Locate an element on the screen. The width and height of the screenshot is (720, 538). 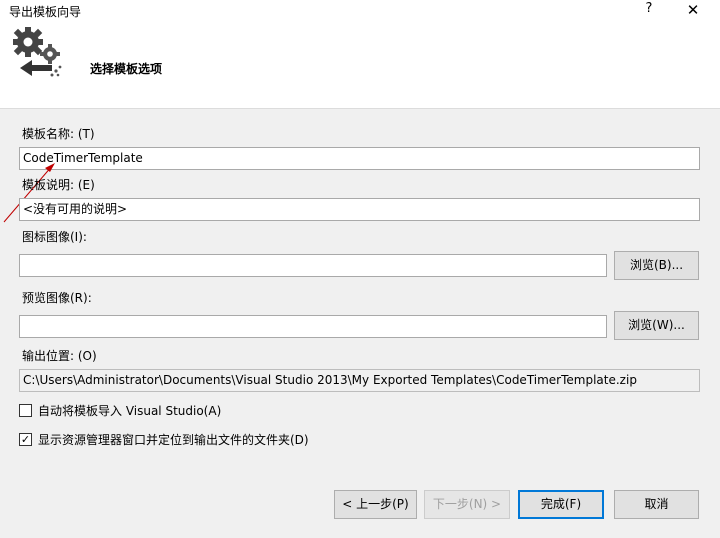
gears-arrow-icon is located at coordinates (37, 52).